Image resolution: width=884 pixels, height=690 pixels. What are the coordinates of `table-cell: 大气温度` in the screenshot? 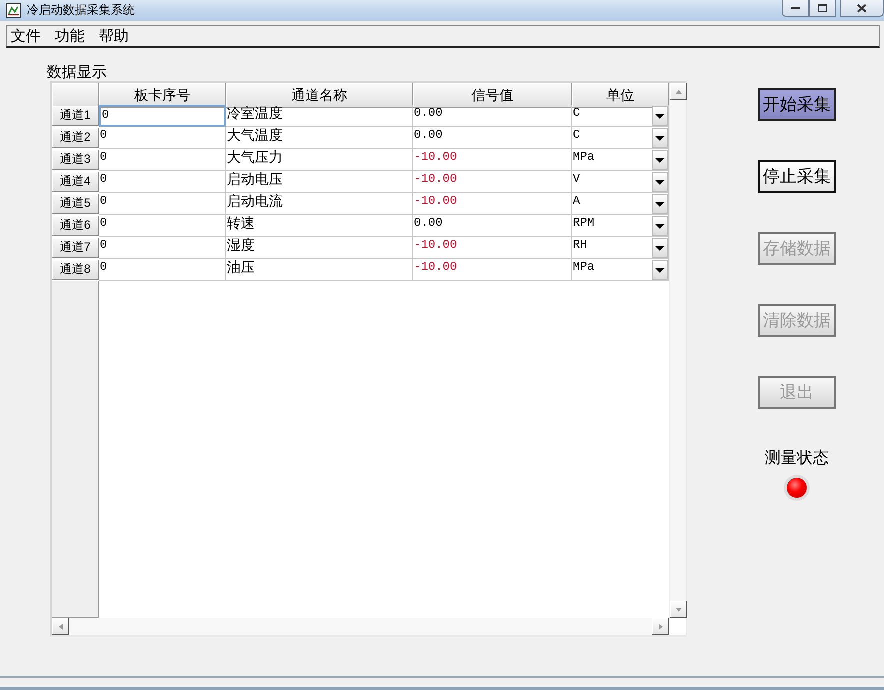 It's located at (319, 138).